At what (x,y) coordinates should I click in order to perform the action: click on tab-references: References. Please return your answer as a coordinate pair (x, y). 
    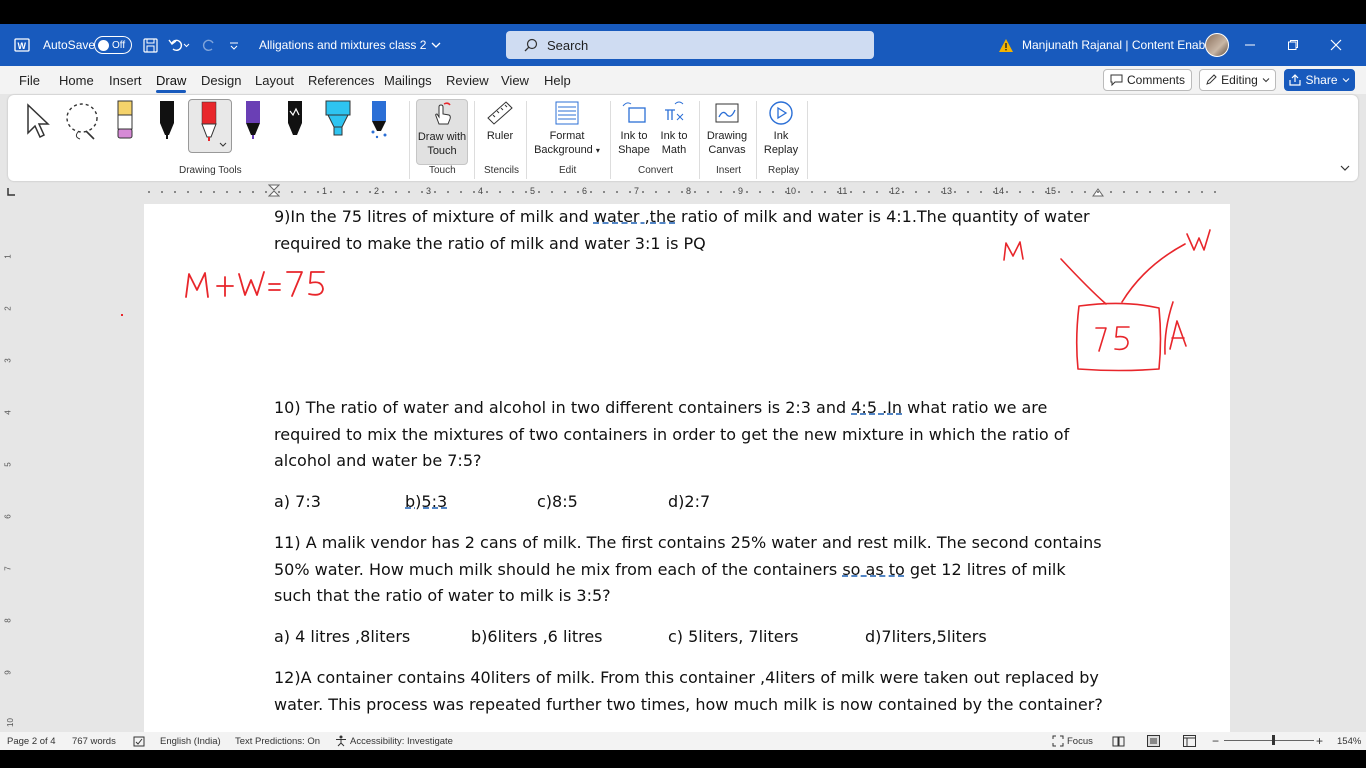
    Looking at the image, I should click on (341, 80).